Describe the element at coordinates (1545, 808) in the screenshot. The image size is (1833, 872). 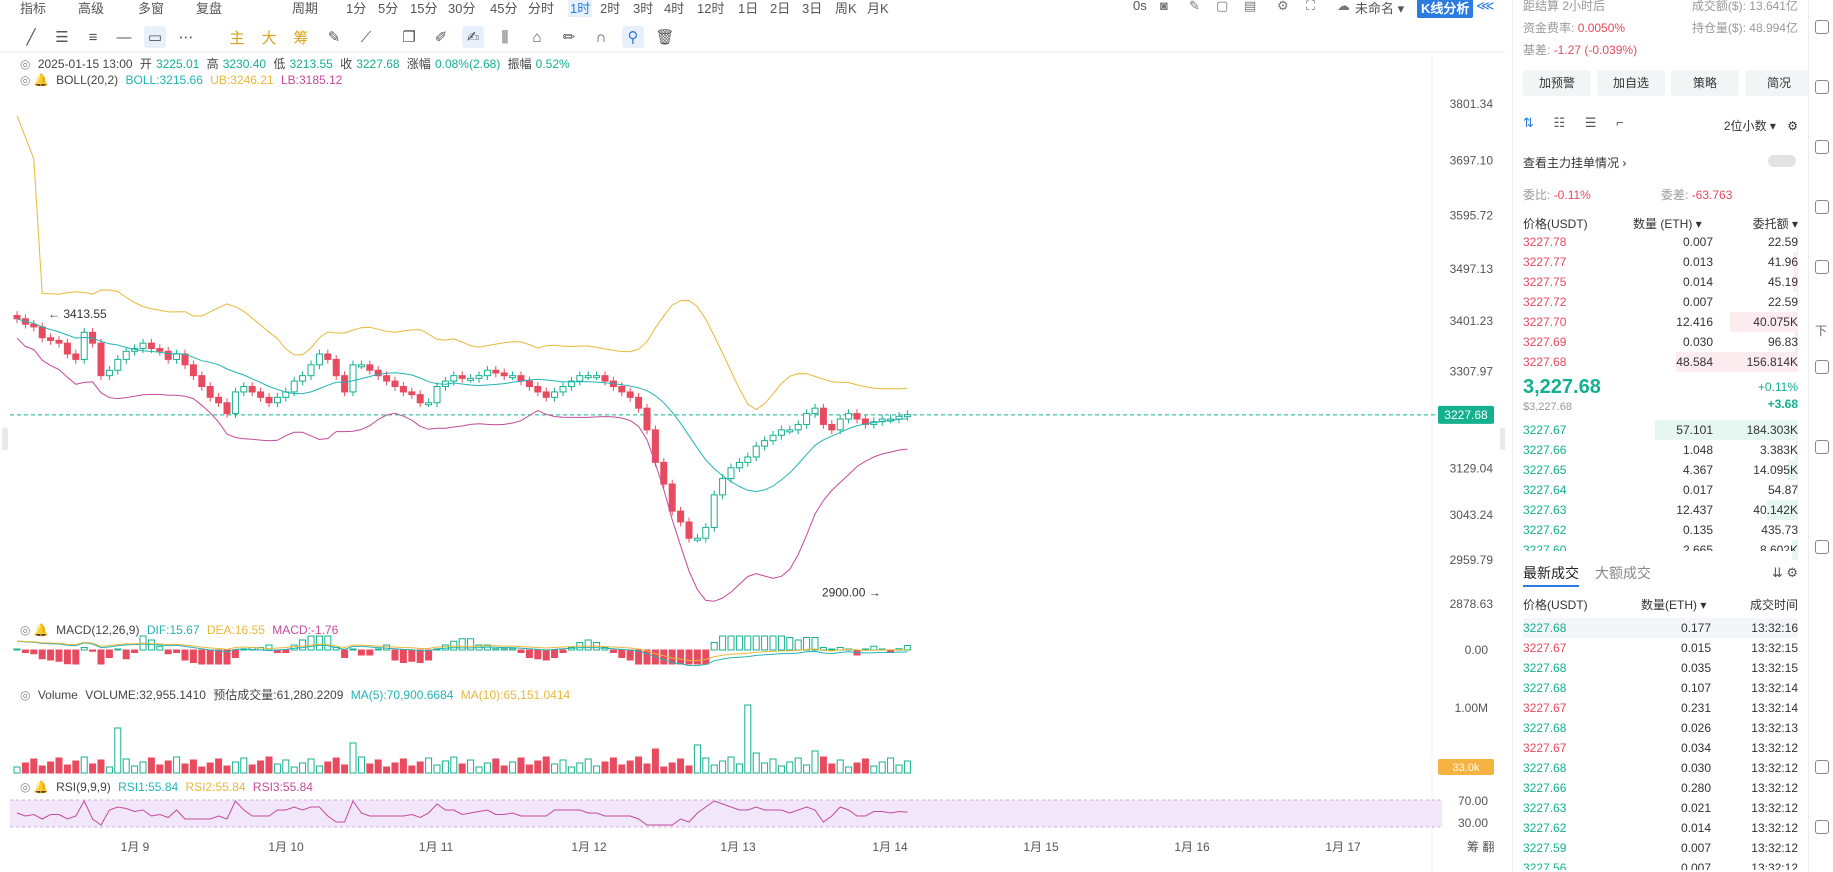
I see `trade-price: 3227.63` at that location.